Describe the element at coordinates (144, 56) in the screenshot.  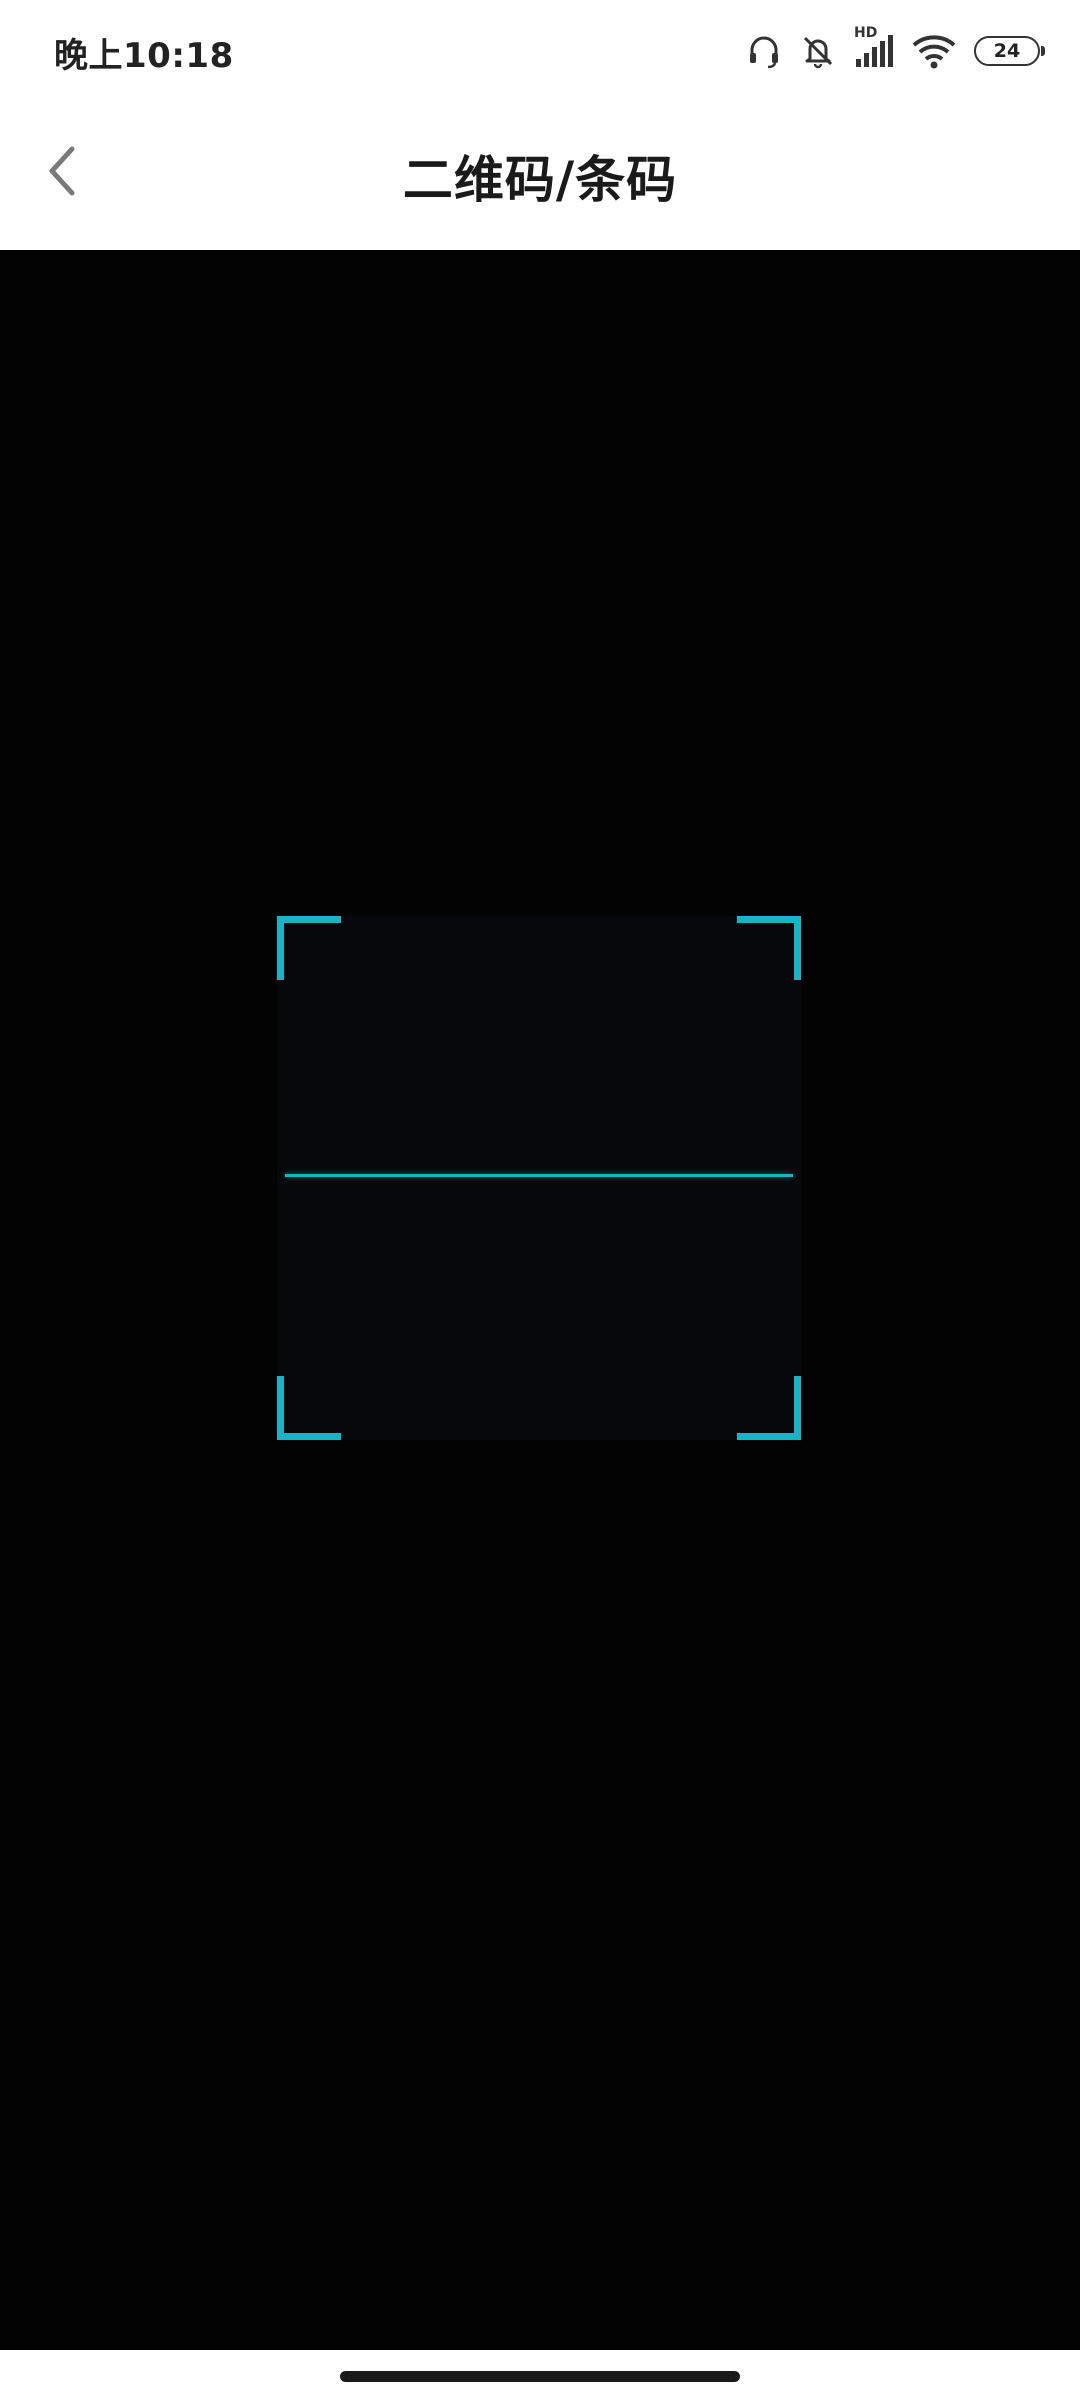
I see `status-time: 晚上10:18` at that location.